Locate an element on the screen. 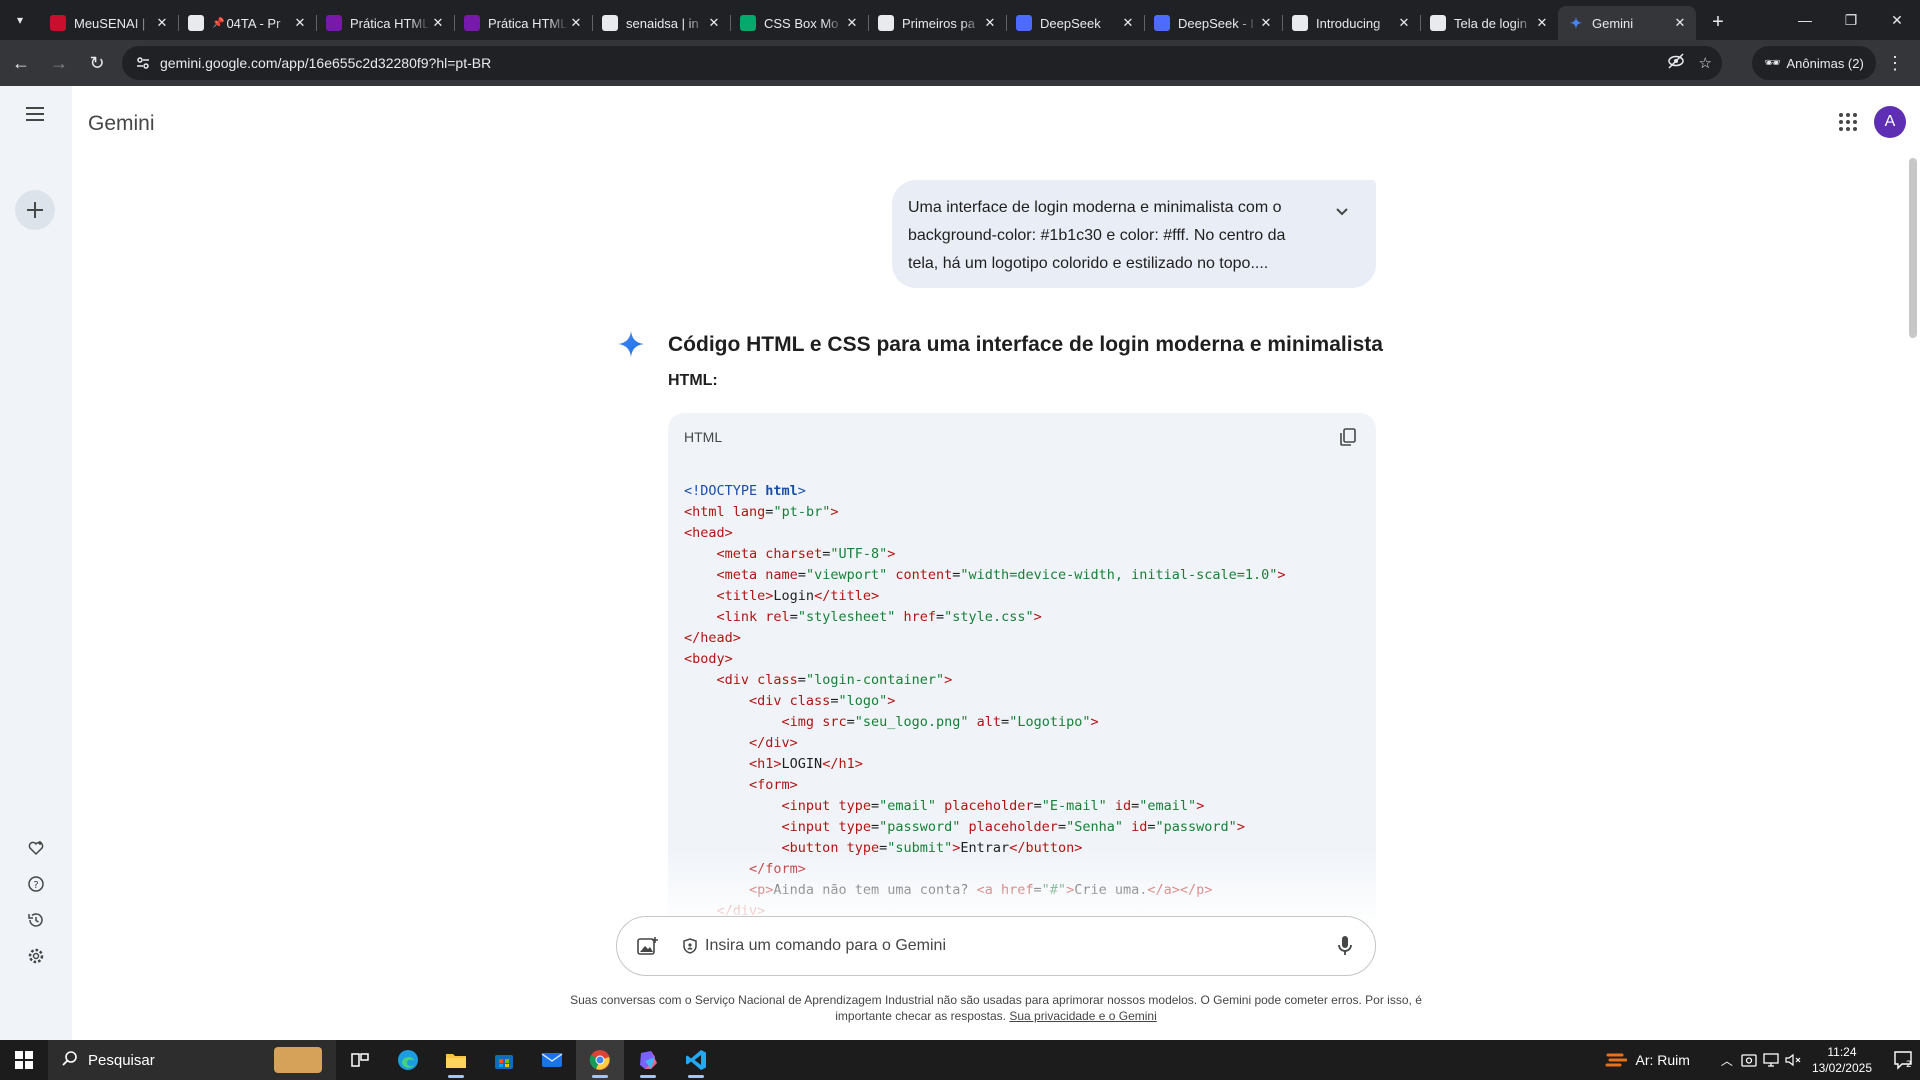 This screenshot has height=1080, width=1920. speaker-muted-icon is located at coordinates (1793, 1060).